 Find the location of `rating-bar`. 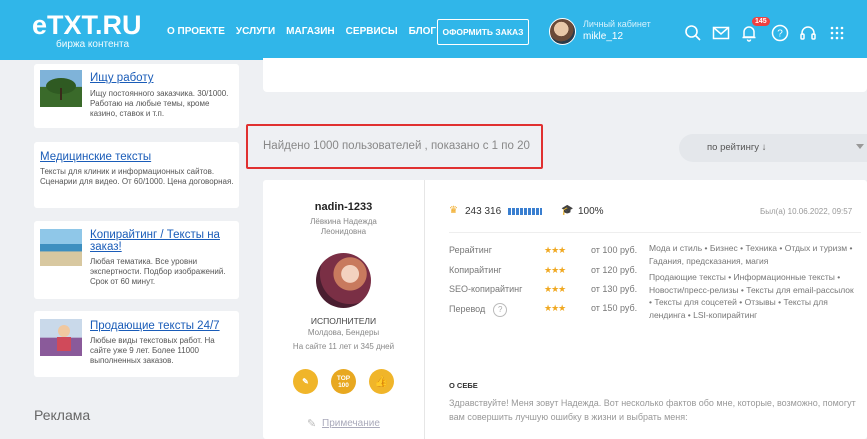

rating-bar is located at coordinates (525, 211).